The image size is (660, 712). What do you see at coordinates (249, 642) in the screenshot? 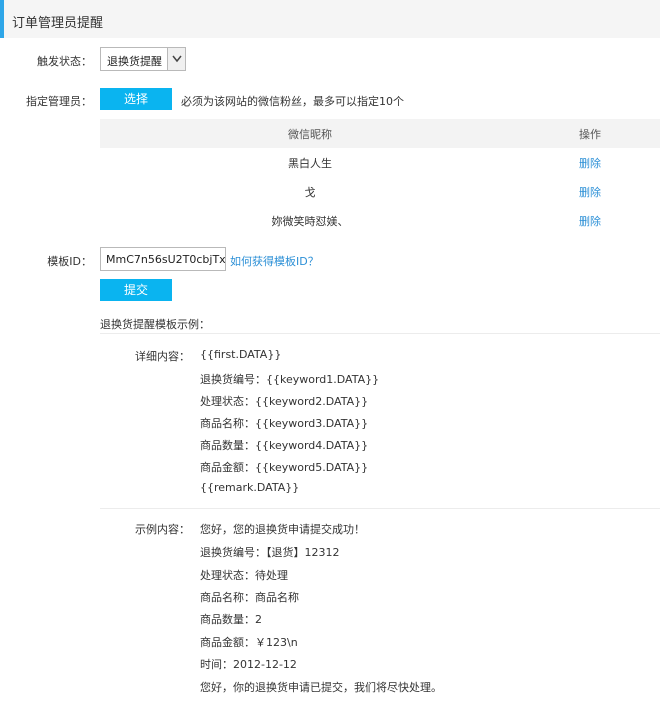
I see `sample-line: 商品金额：￥123\n` at bounding box center [249, 642].